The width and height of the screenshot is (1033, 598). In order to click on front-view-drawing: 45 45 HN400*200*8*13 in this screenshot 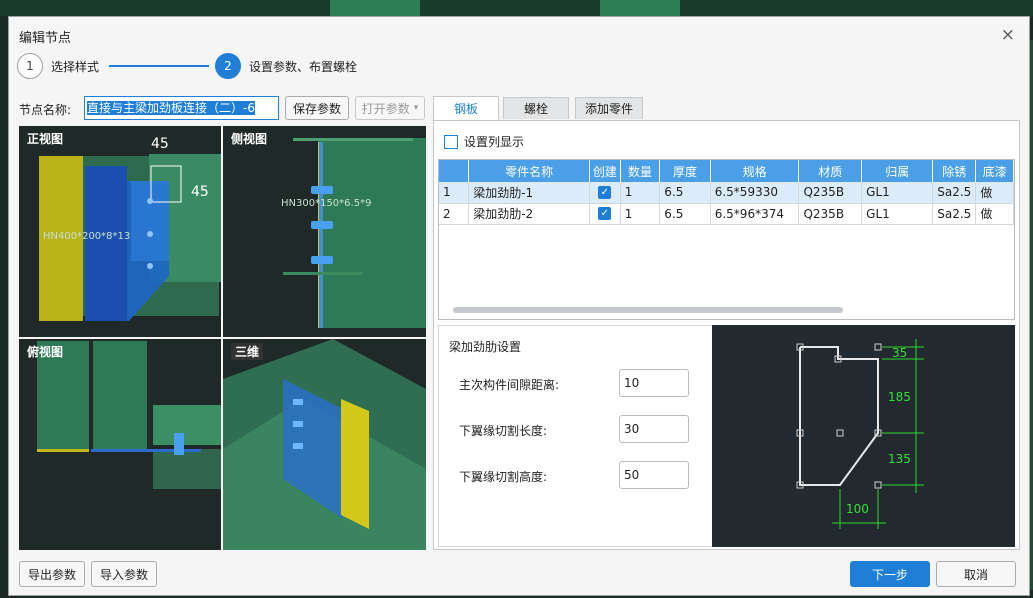, I will do `click(130, 228)`.